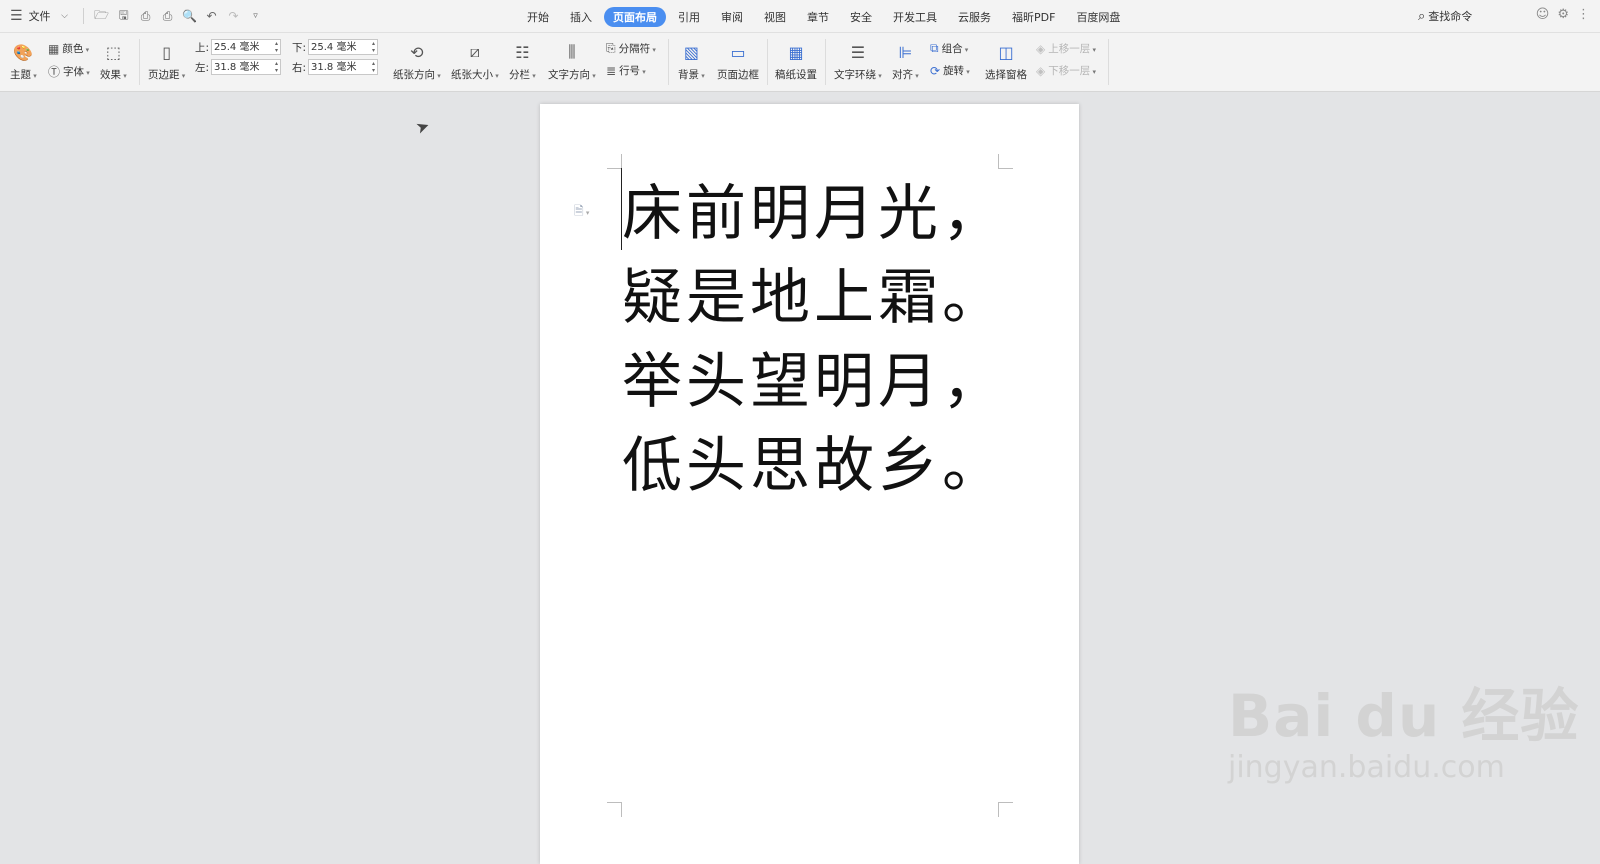 The width and height of the screenshot is (1600, 864). I want to click on bring-forward-icon: ◈, so click(1041, 48).